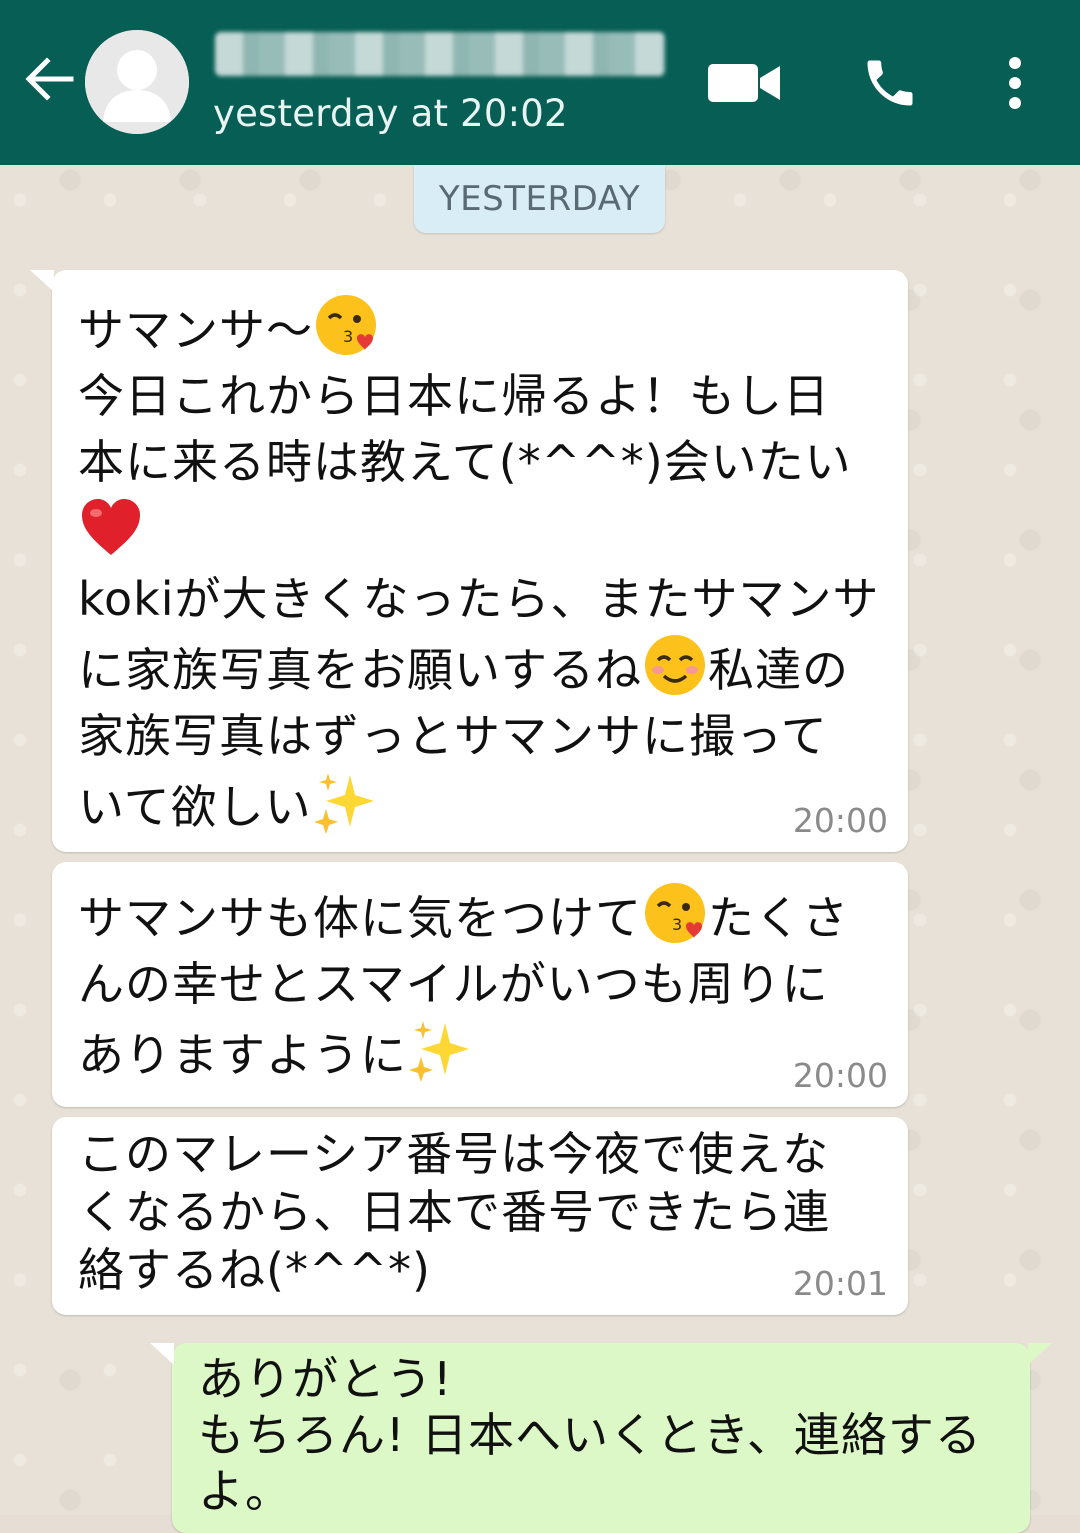  What do you see at coordinates (840, 1283) in the screenshot?
I see `message-time: 20:01` at bounding box center [840, 1283].